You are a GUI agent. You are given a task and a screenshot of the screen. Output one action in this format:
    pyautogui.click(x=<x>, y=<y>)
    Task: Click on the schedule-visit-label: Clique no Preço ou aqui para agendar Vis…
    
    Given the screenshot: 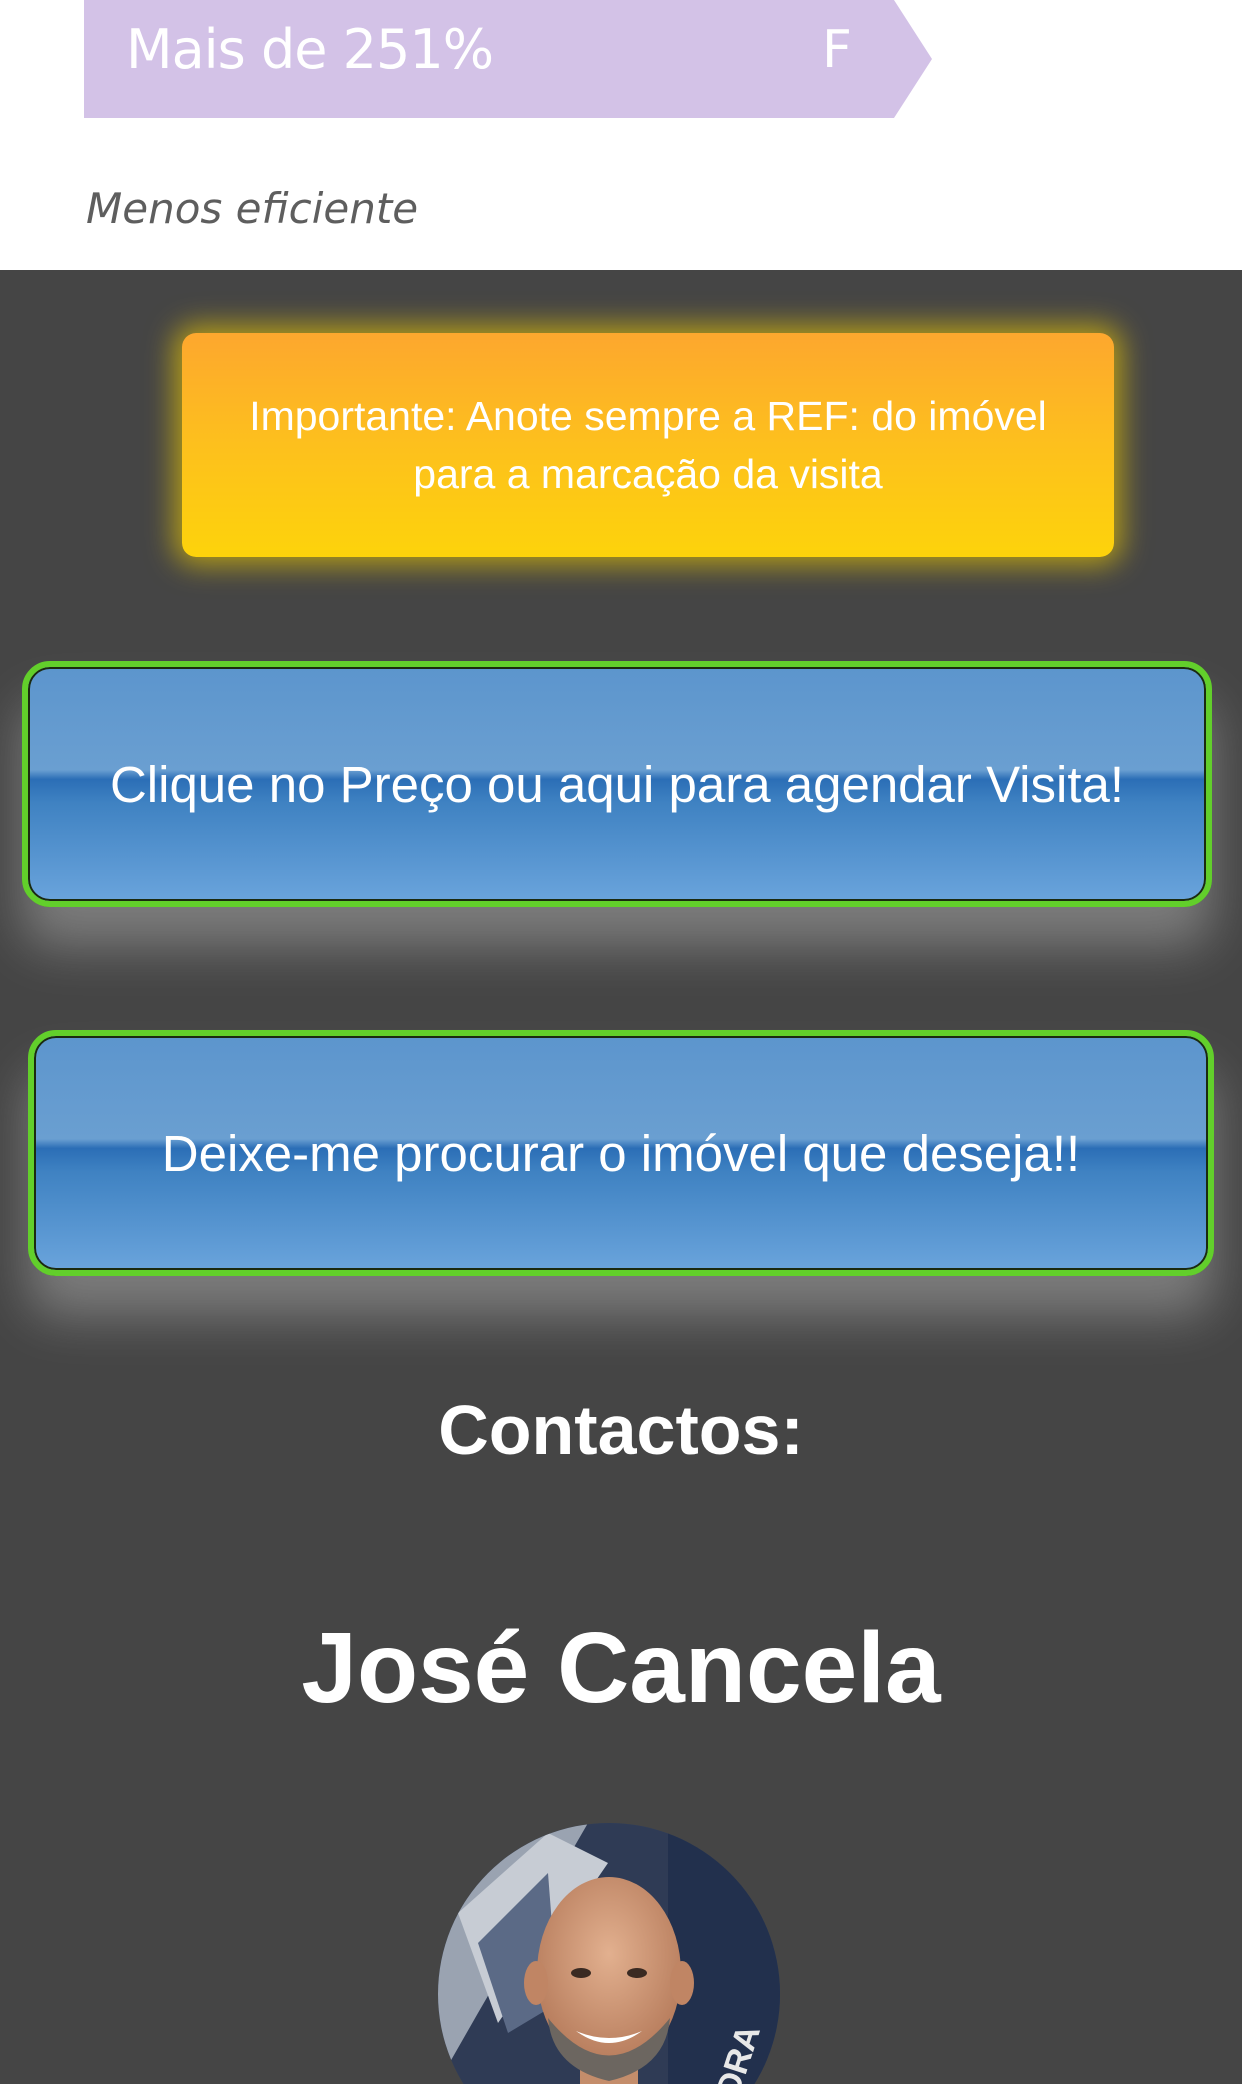 What is the action you would take?
    pyautogui.click(x=617, y=784)
    